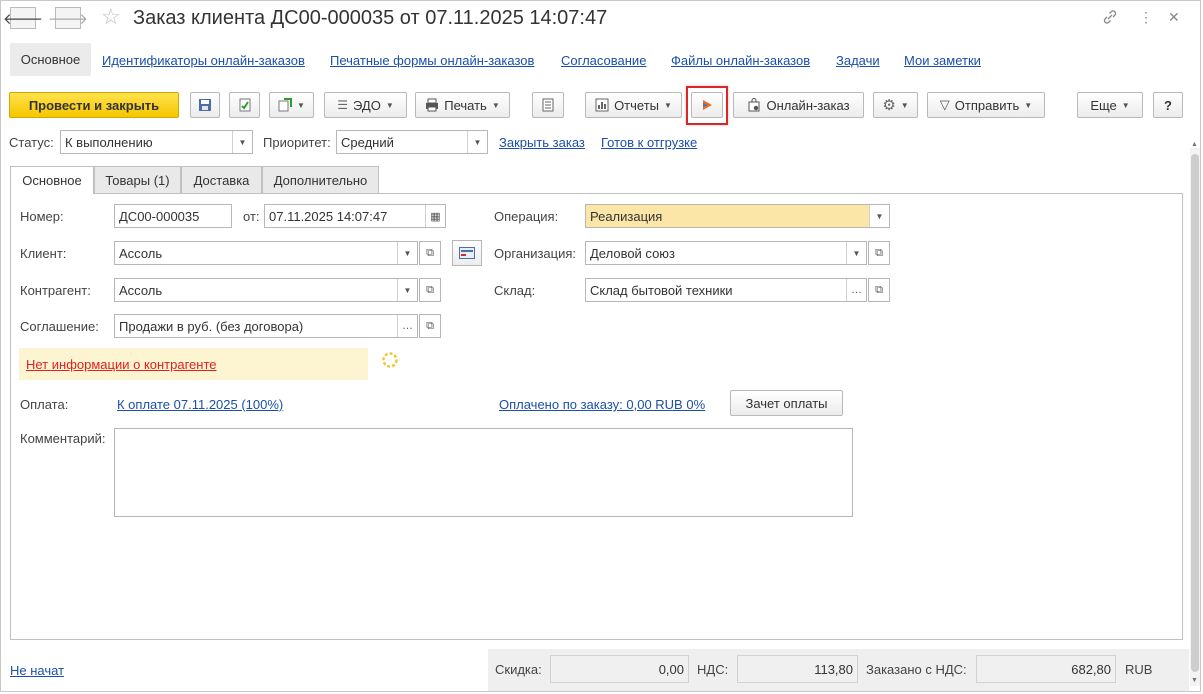 The image size is (1203, 694). I want to click on online-order-button: Онлайн-заказ, so click(798, 105).